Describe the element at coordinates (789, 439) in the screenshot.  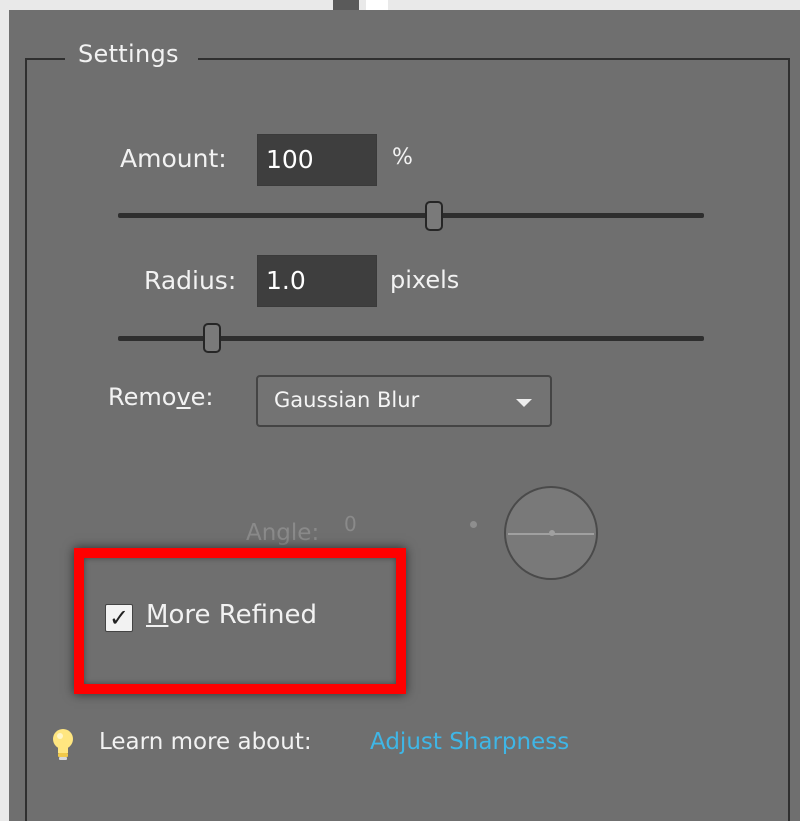
I see `fieldset-border-right` at that location.